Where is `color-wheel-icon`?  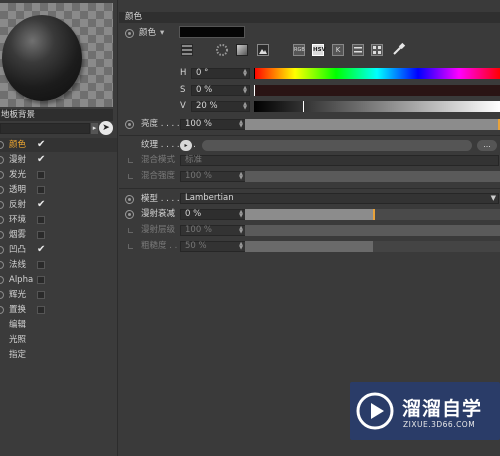 color-wheel-icon is located at coordinates (187, 50).